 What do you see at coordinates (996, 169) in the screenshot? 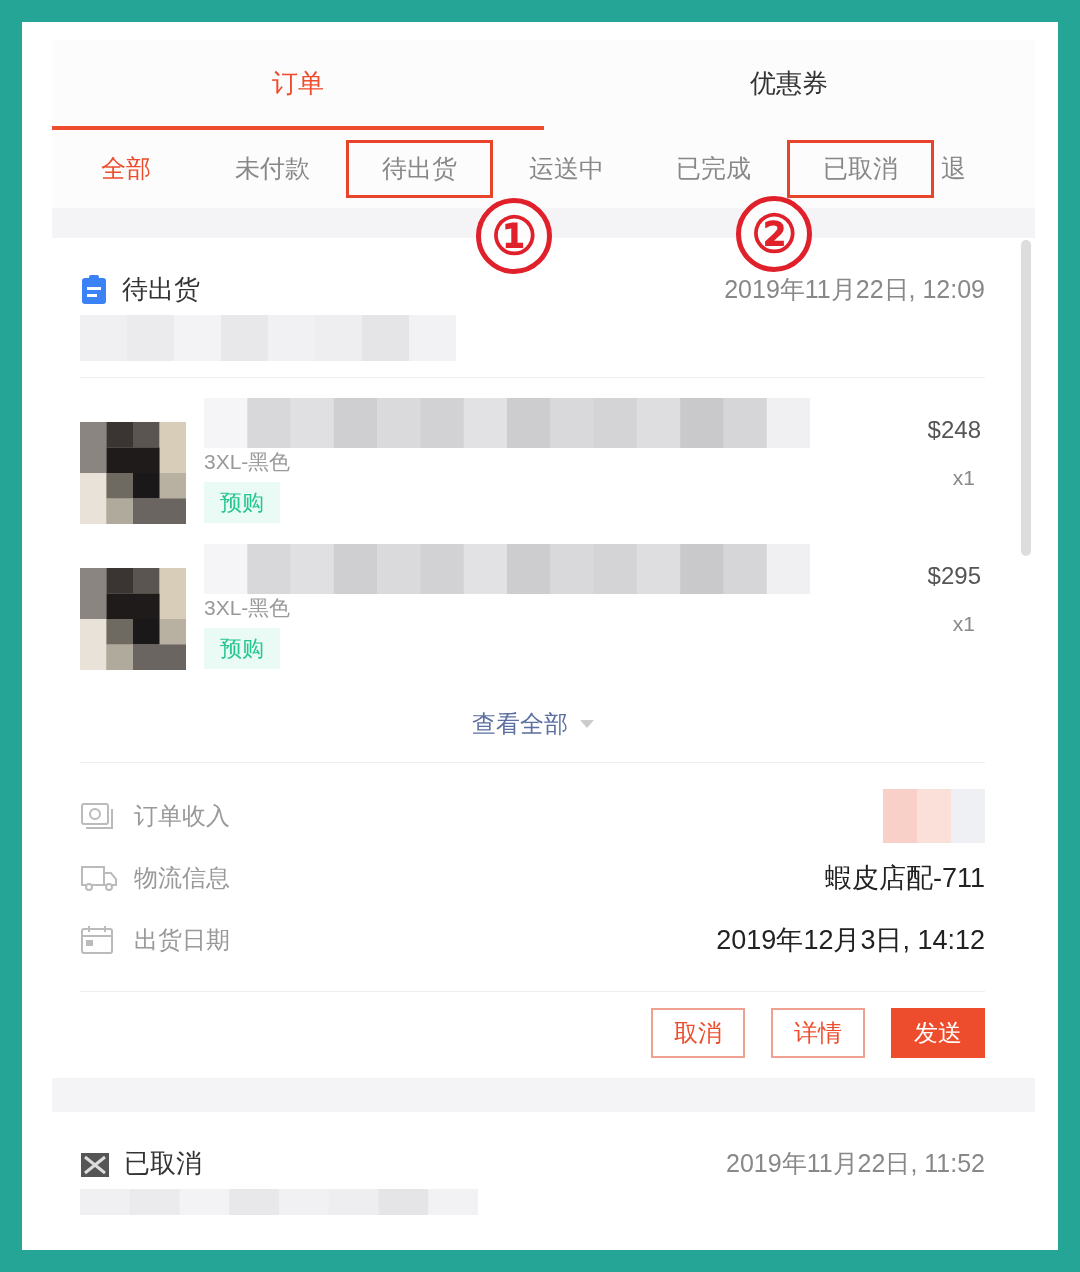
I see `filter-tab: 退` at bounding box center [996, 169].